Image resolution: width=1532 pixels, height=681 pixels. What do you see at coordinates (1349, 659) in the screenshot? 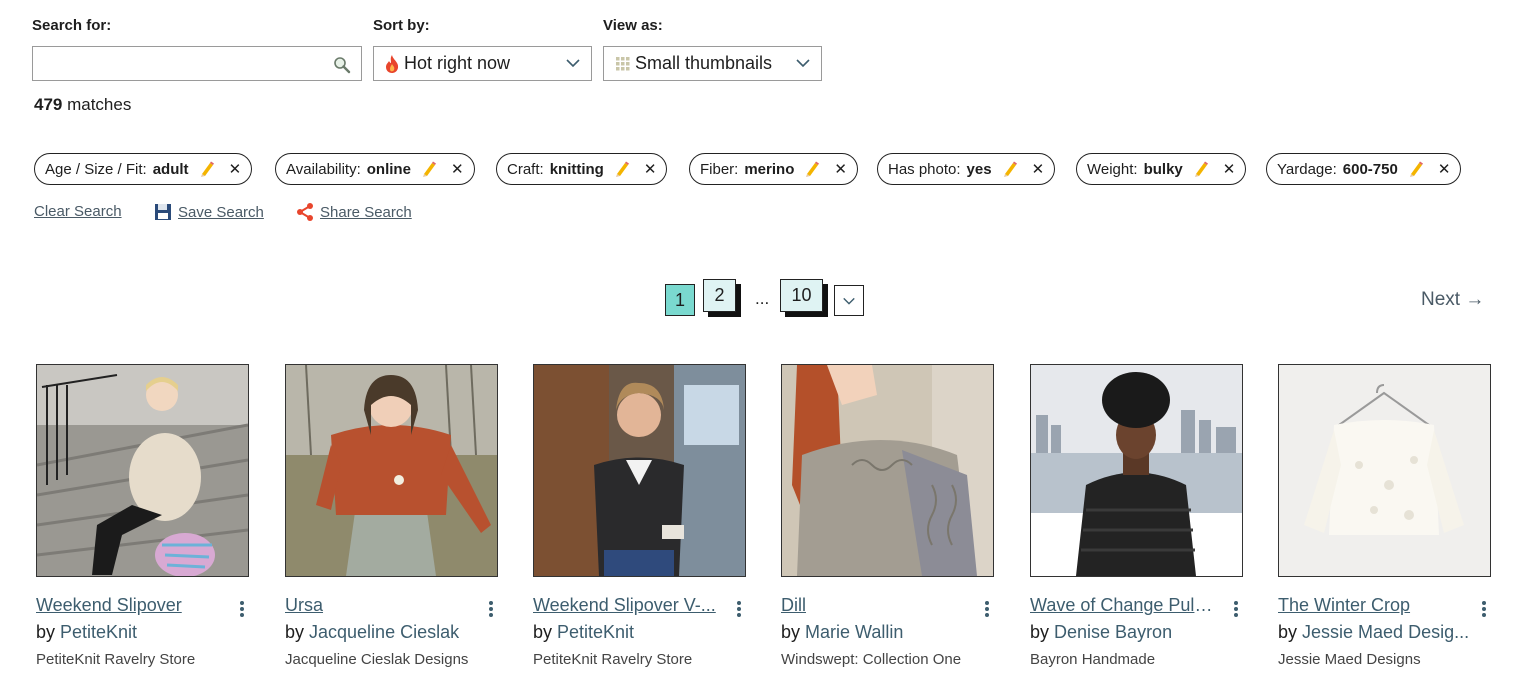
I see `pattern-source: Jessie Maed Designs` at bounding box center [1349, 659].